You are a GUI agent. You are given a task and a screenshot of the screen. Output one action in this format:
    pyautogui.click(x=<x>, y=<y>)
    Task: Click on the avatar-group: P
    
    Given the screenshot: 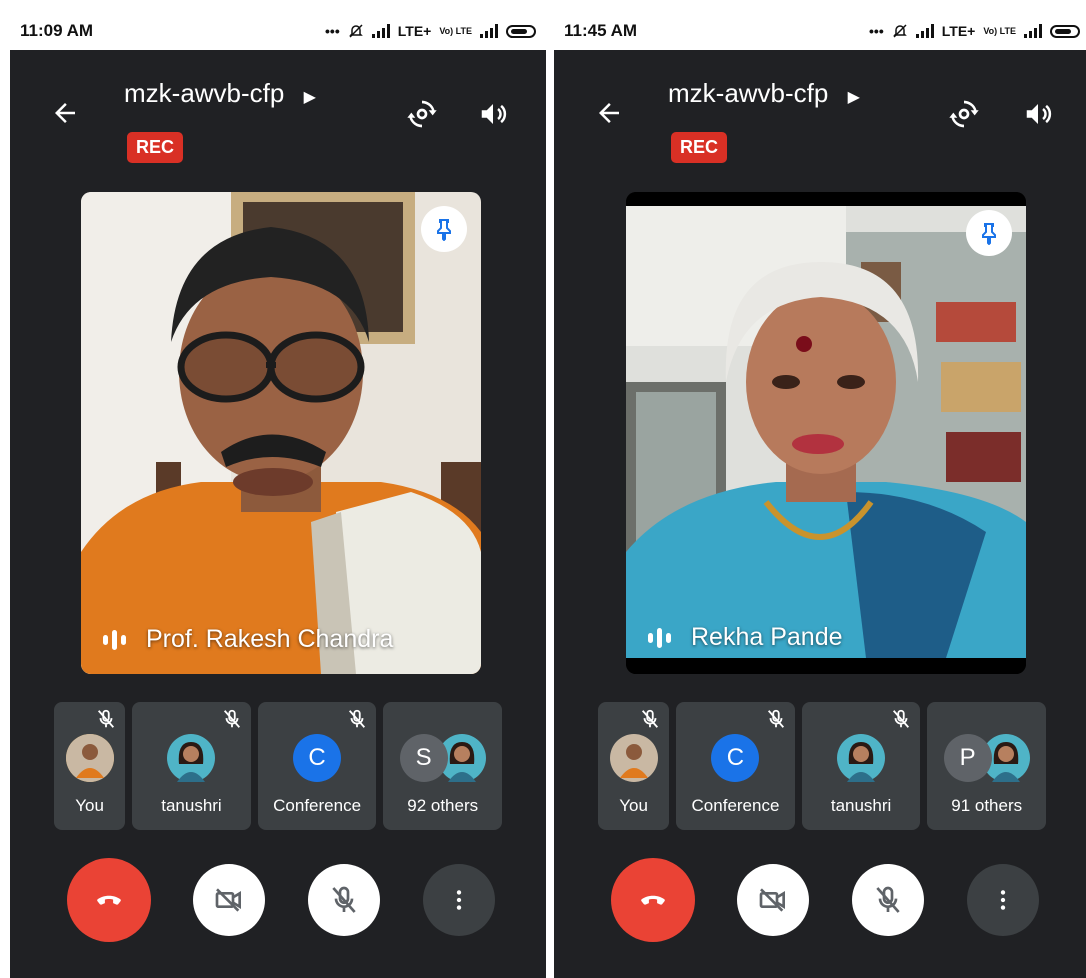 What is the action you would take?
    pyautogui.click(x=986, y=758)
    